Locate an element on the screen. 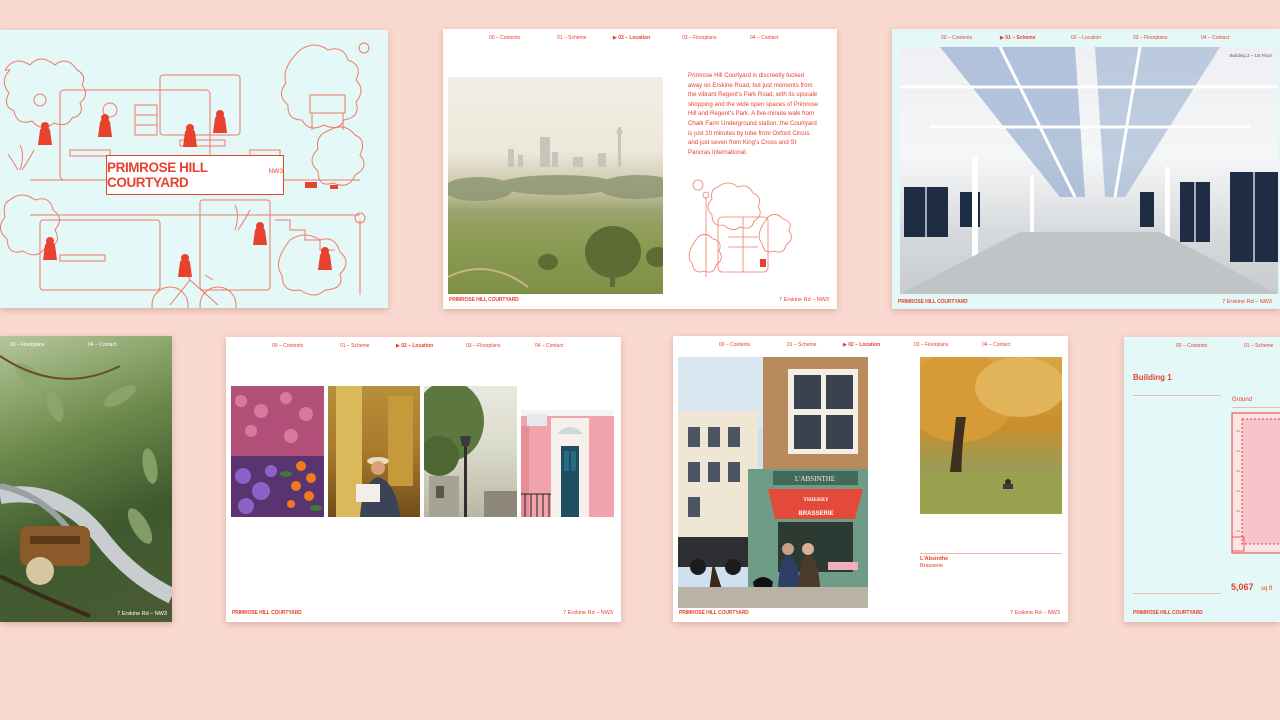 The height and width of the screenshot is (720, 1280). area-number: 5,067 is located at coordinates (1242, 587).